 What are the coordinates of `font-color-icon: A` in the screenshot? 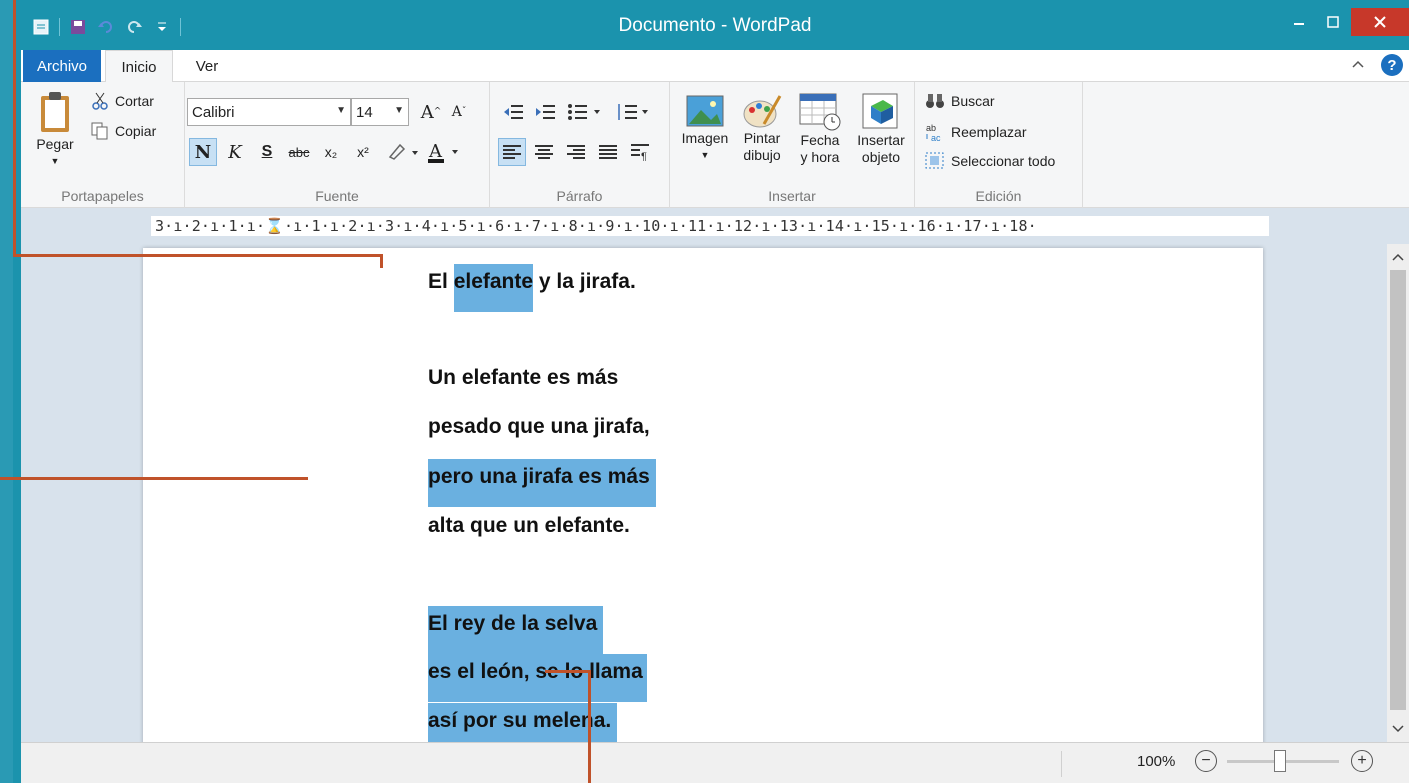 It's located at (443, 152).